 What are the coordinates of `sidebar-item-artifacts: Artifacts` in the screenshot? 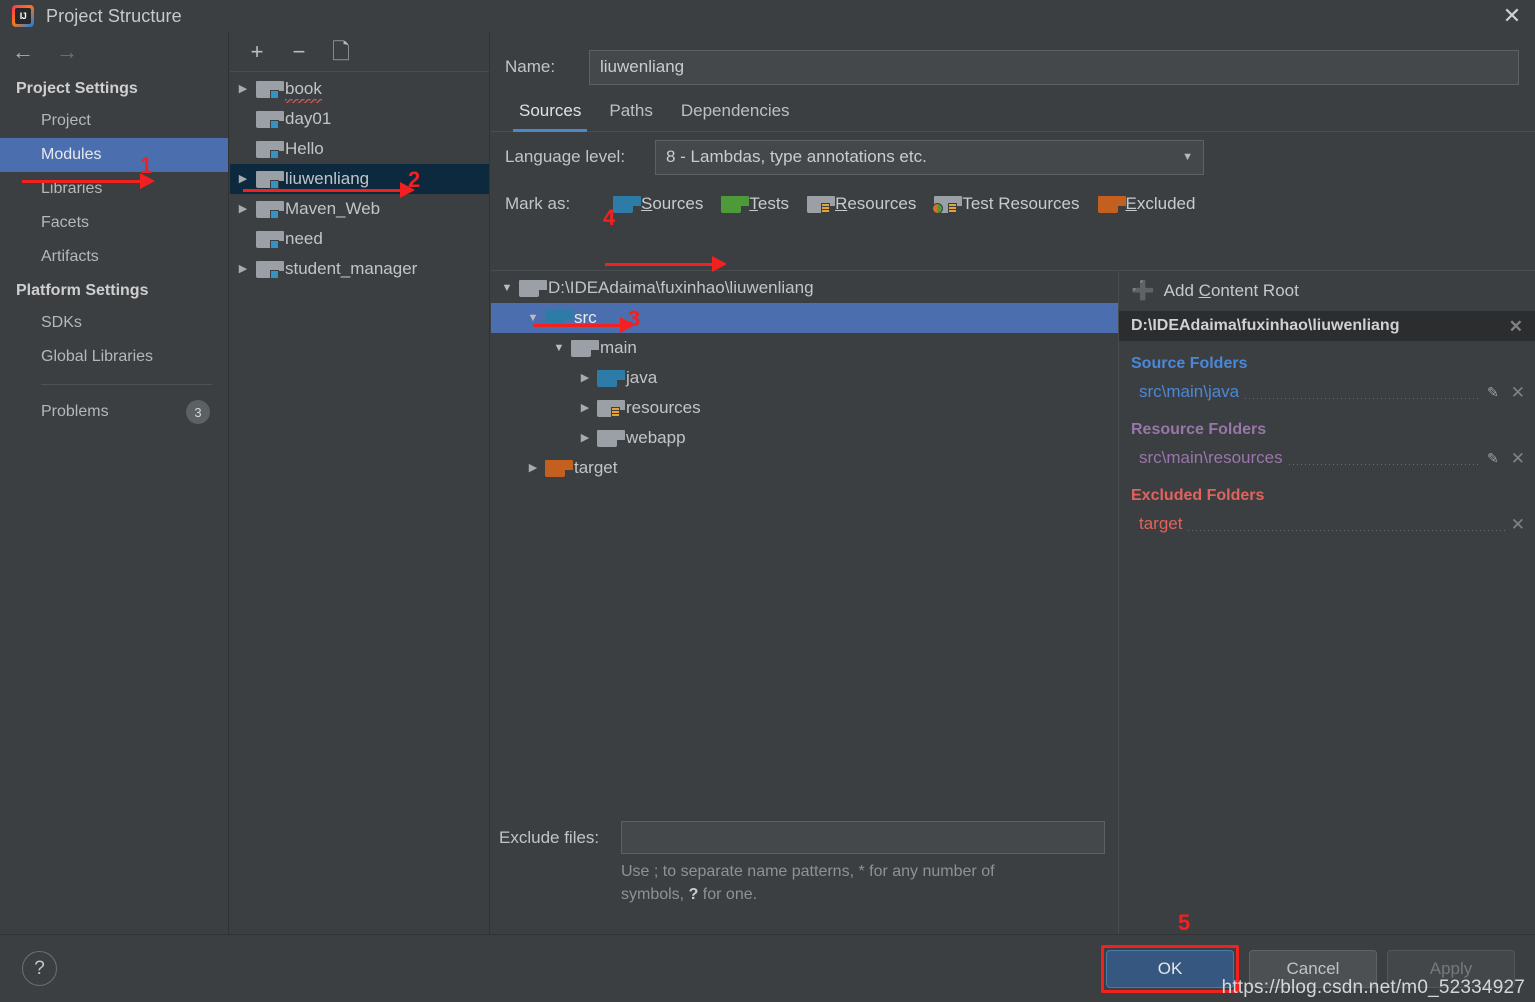 It's located at (114, 257).